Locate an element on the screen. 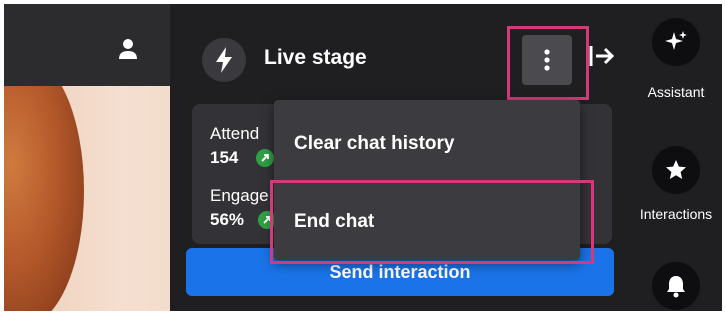 The image size is (726, 315). video-person is located at coordinates (44, 198).